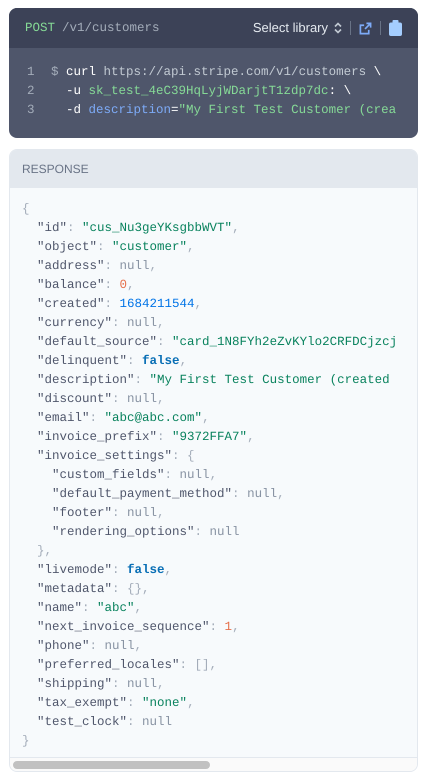 Image resolution: width=427 pixels, height=776 pixels. I want to click on json-line: "shipping": null,, so click(100, 684).